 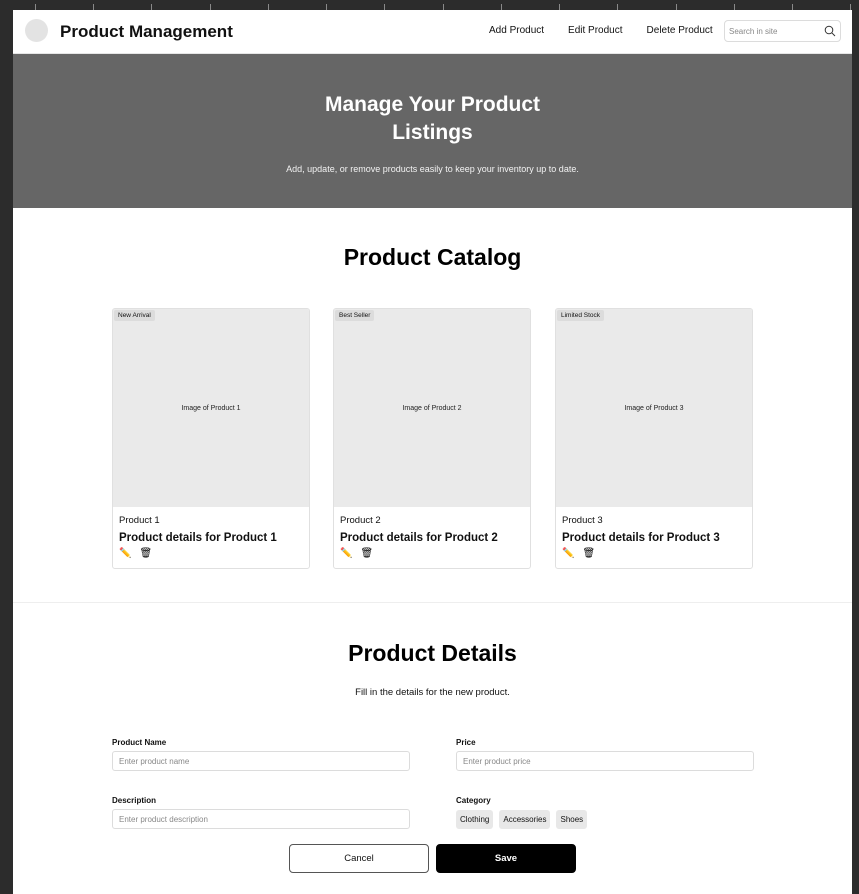 I want to click on category-field: Category Clothing Accessories Shoes, so click(x=605, y=812).